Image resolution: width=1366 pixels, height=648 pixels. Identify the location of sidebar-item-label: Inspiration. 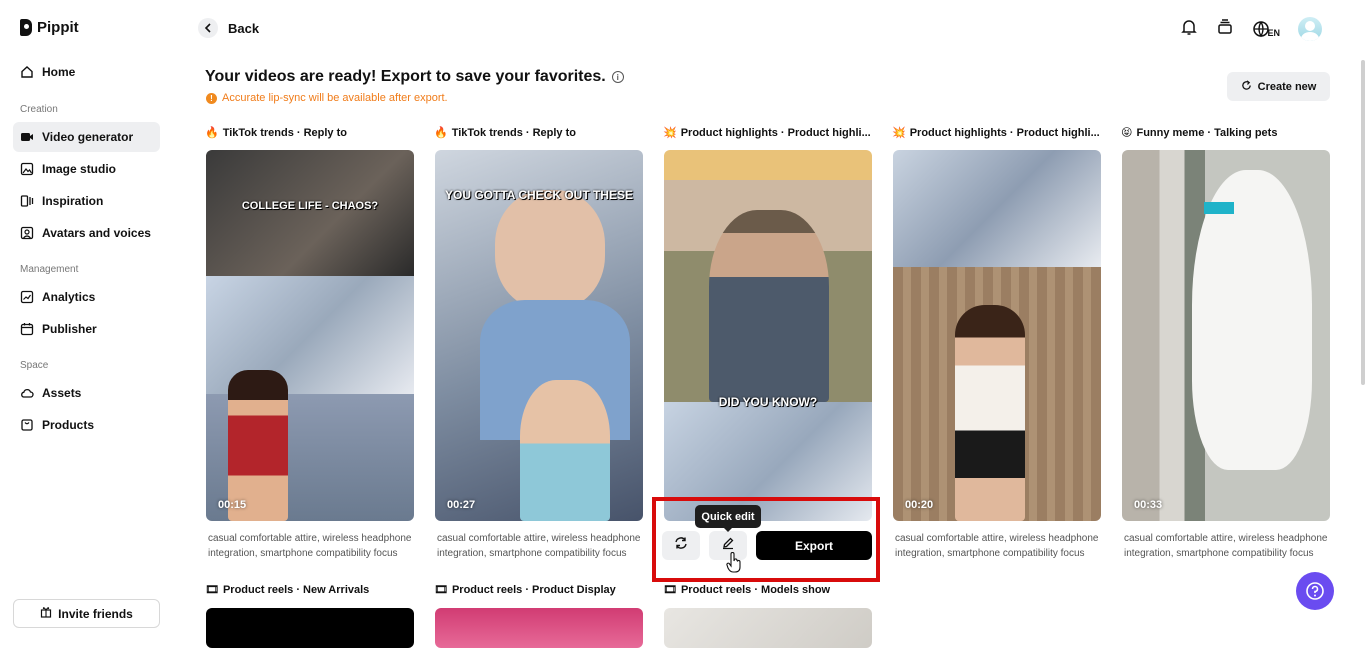
(73, 201).